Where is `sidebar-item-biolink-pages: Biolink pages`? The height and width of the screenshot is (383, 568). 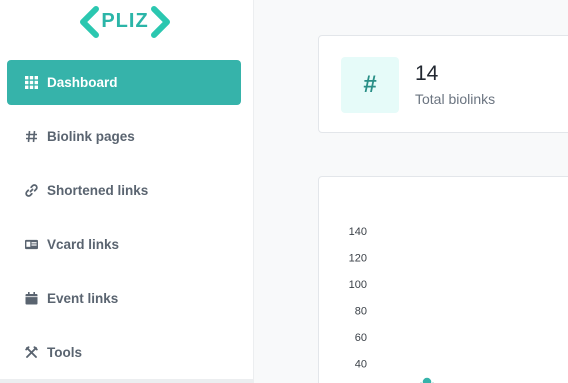 sidebar-item-biolink-pages: Biolink pages is located at coordinates (124, 136).